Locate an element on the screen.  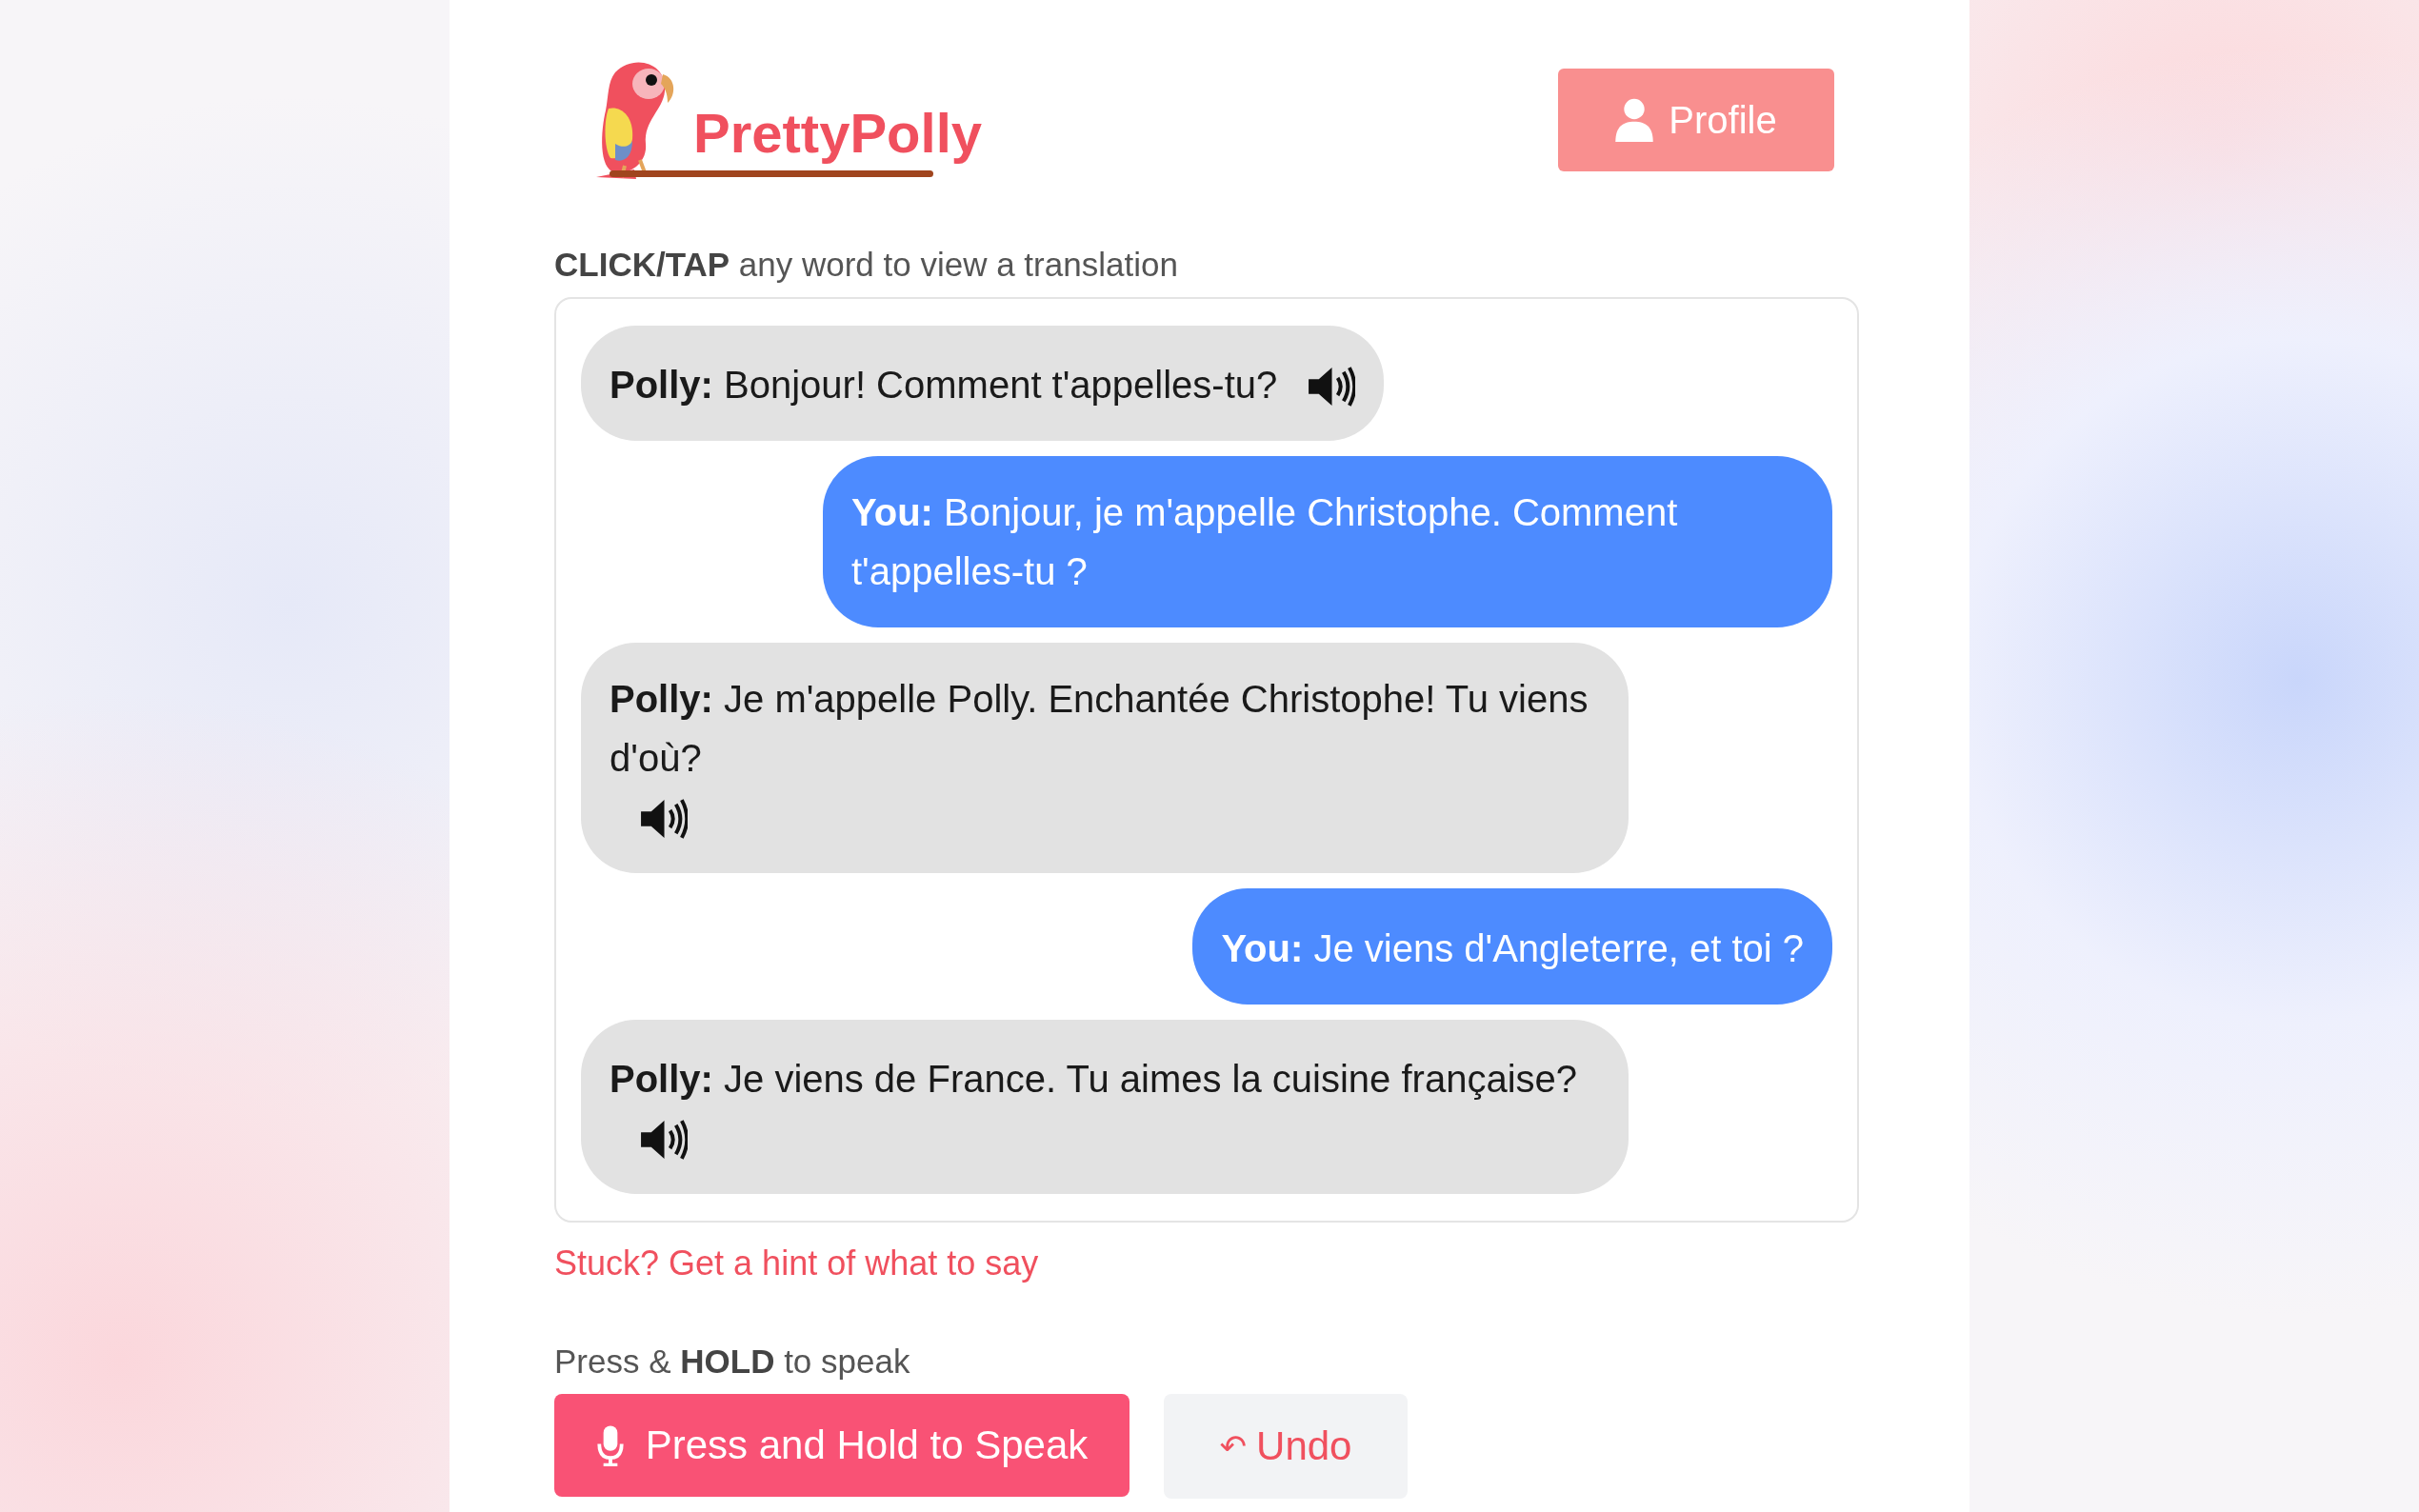
polly-message: Polly: Je viens de France. Tu aimes la cuisine française? is located at coordinates (1105, 1107).